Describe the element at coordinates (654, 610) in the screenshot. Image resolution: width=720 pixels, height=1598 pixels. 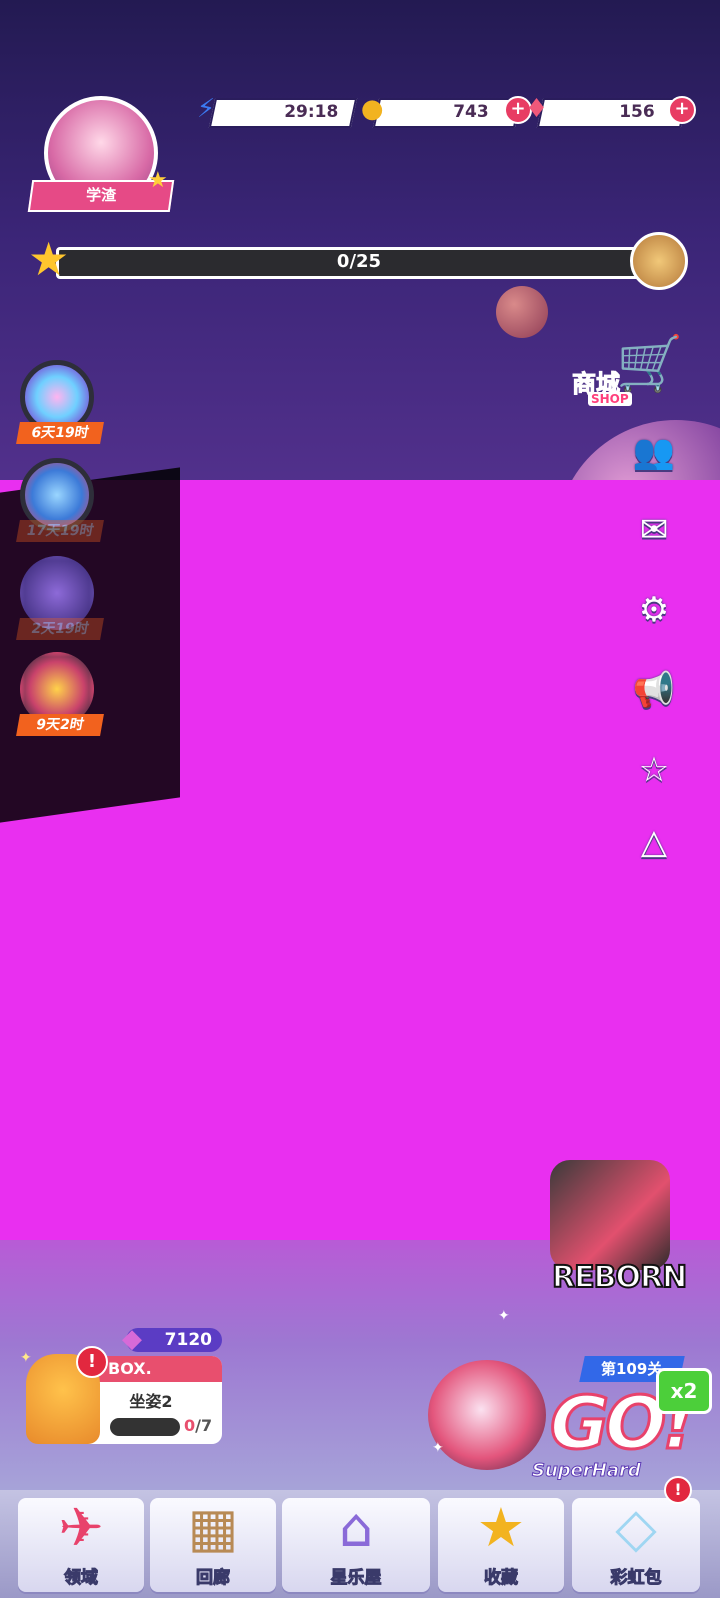
I see `settings-icon: ⚙` at that location.